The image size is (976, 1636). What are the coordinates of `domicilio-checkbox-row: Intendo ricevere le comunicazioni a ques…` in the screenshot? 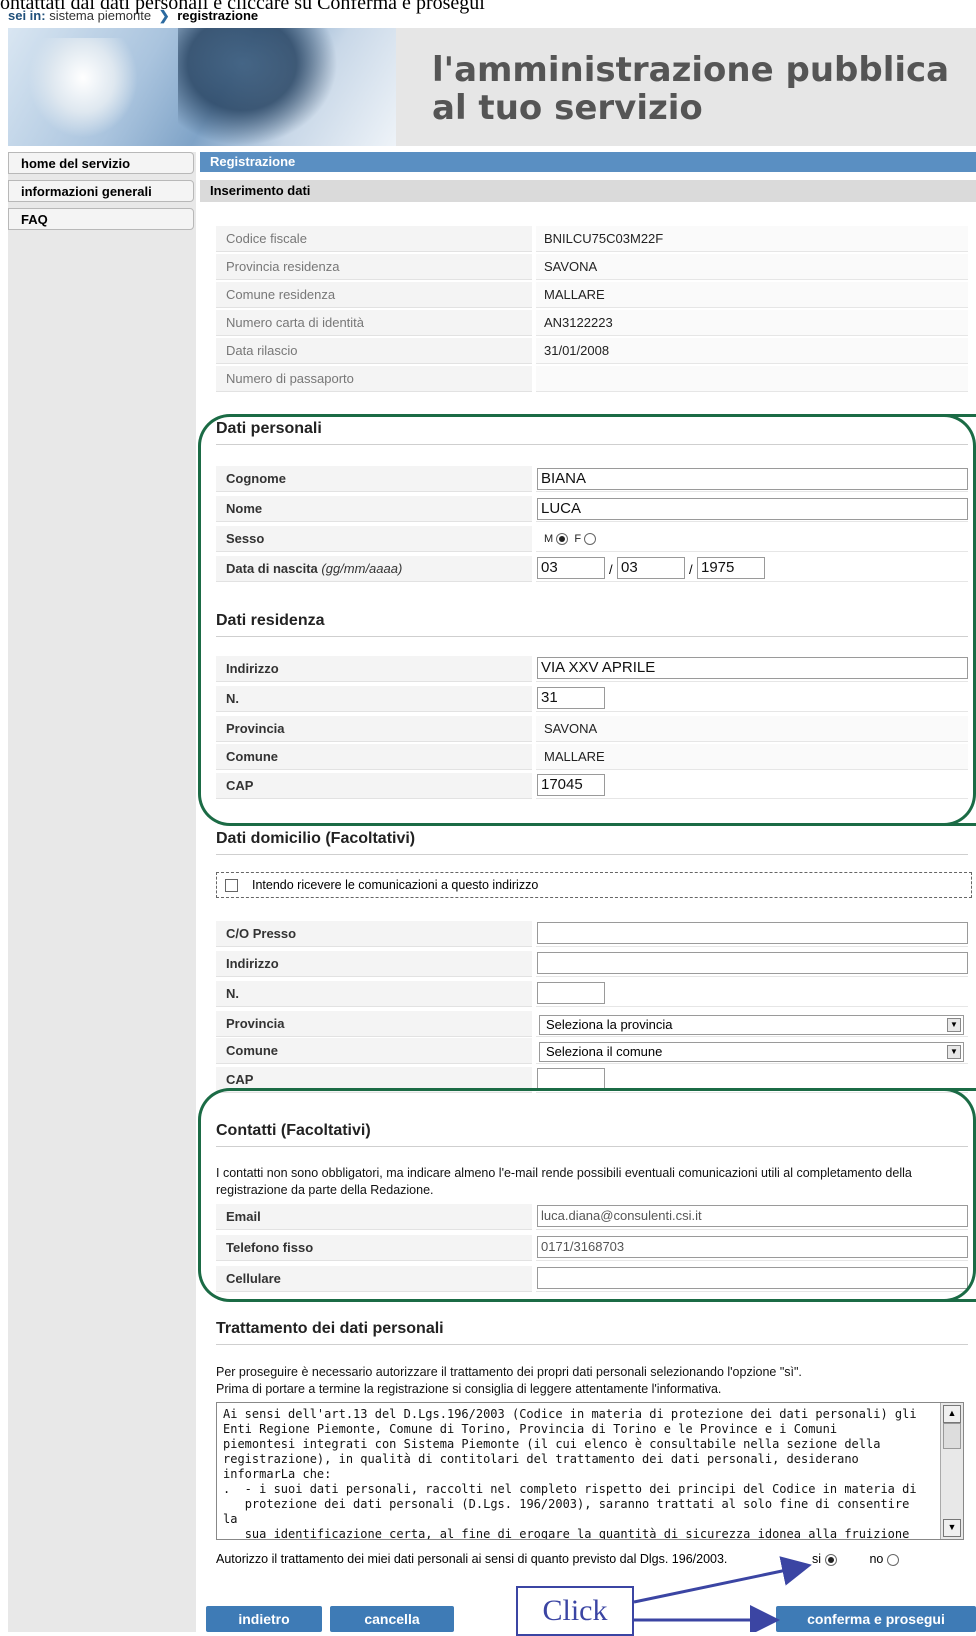 It's located at (594, 885).